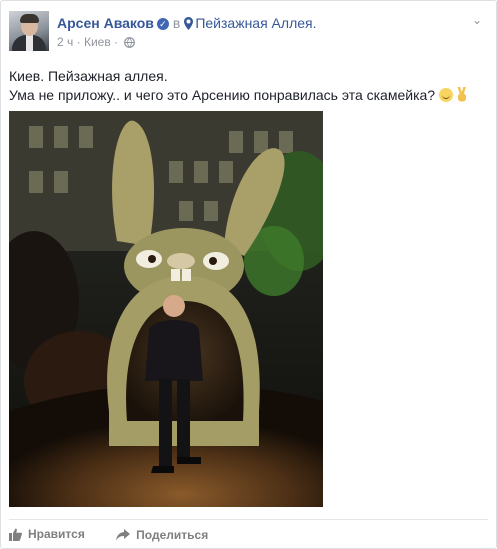 This screenshot has height=549, width=497. I want to click on post-location: Киев, so click(97, 42).